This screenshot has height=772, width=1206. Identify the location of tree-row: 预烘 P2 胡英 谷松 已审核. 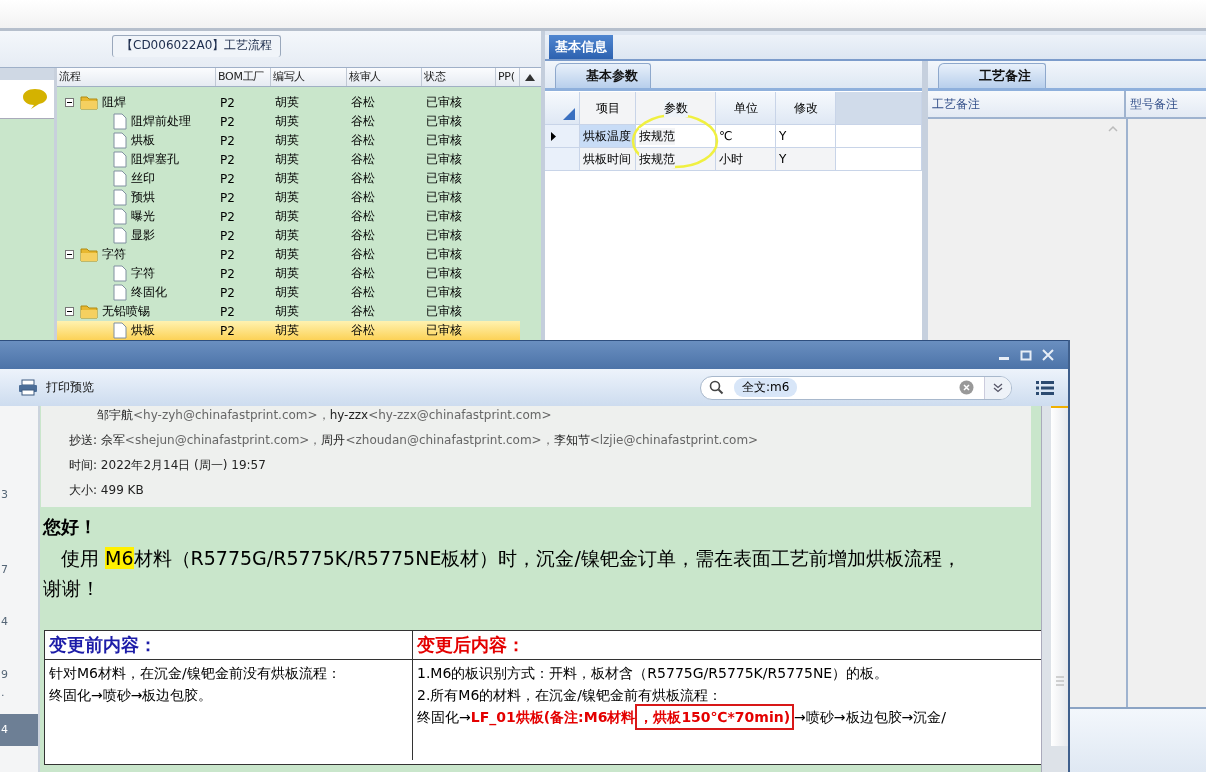
(288, 197).